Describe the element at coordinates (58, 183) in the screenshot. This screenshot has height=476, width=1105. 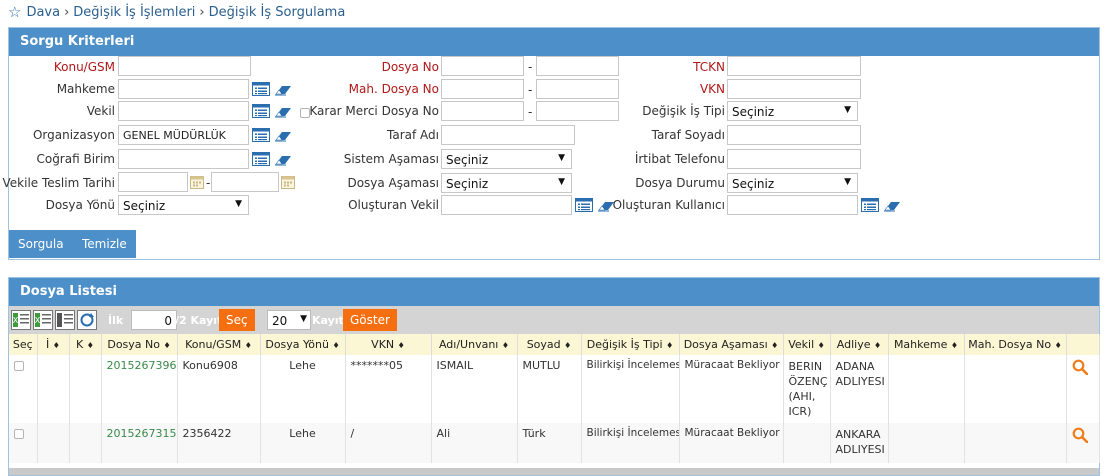
I see `vekile-teslim-tarihi-label: Vekile Teslim Tarihi` at that location.